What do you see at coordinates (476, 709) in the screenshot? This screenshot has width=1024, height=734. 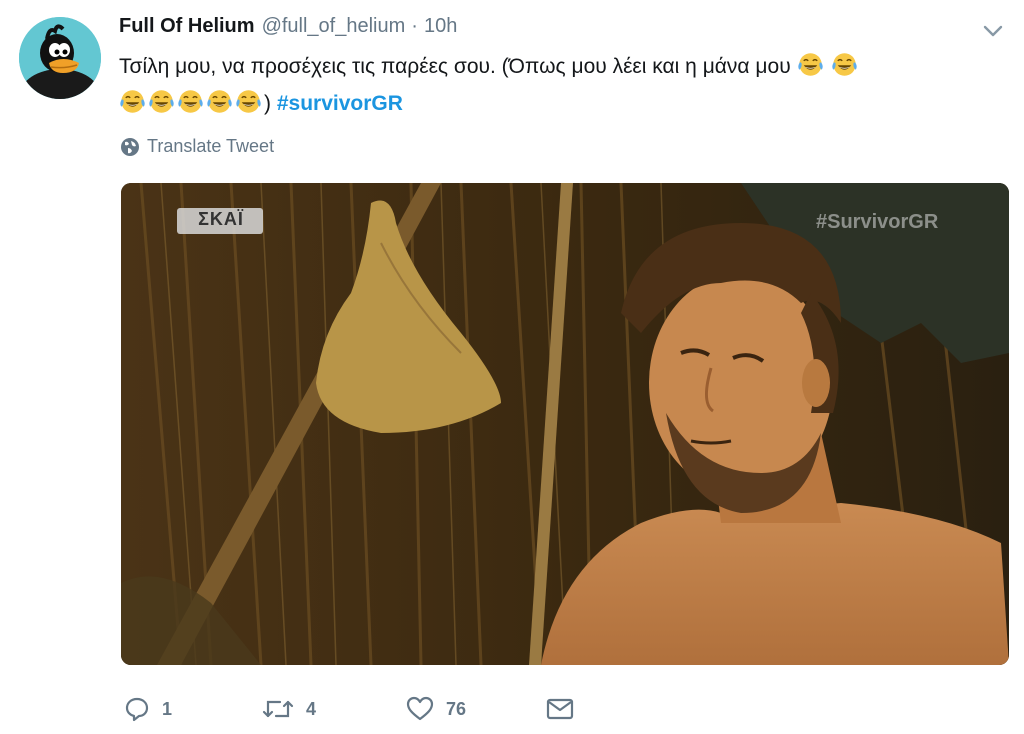 I see `like-button: 76` at bounding box center [476, 709].